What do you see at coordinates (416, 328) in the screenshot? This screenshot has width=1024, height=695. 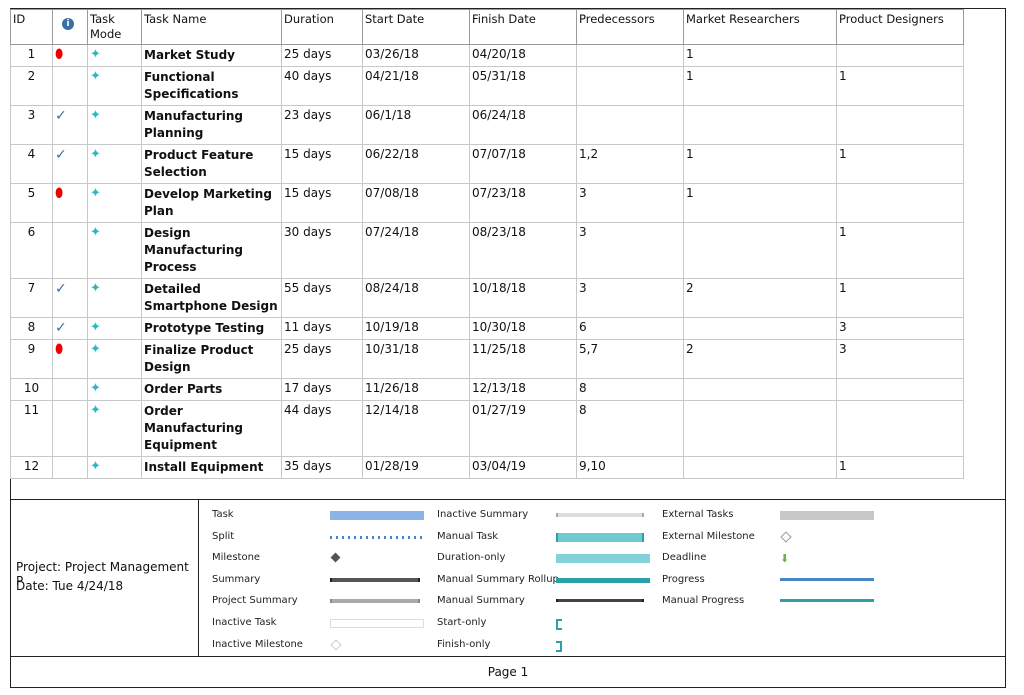 I see `cell-start-date: 10/19/18` at bounding box center [416, 328].